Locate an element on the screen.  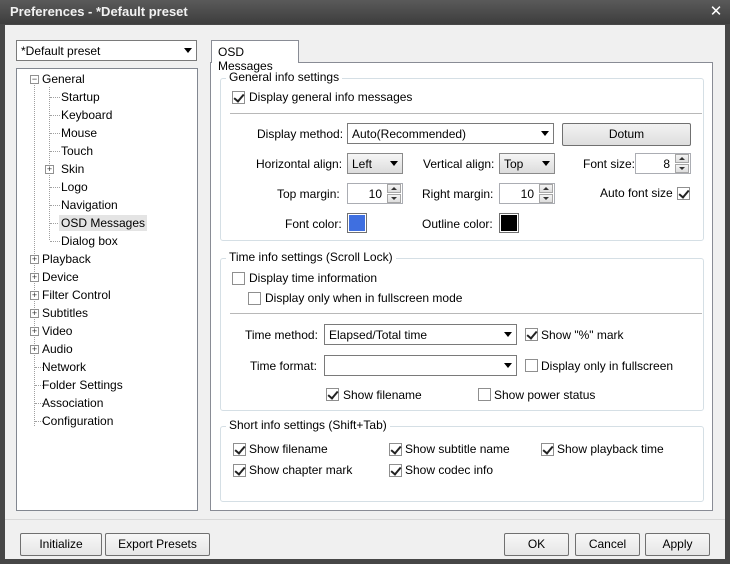
show-codec-checkbox is located at coordinates (395, 470).